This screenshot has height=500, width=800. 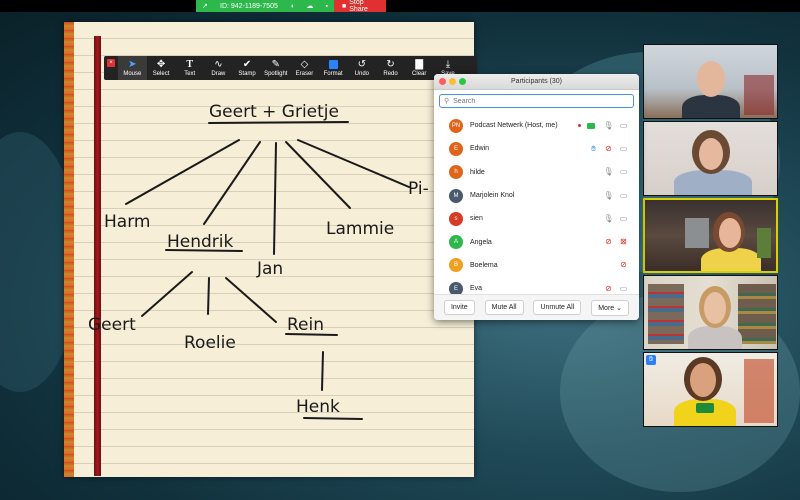 What do you see at coordinates (218, 64) in the screenshot?
I see `draw-squiggle-icon: ∿` at bounding box center [218, 64].